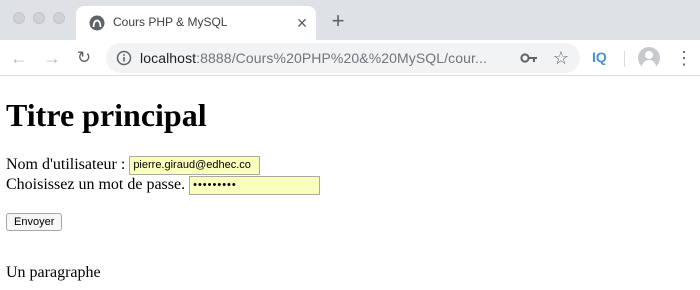 This screenshot has width=700, height=290. Describe the element at coordinates (255, 185) in the screenshot. I see `password-input: •••••••••` at that location.